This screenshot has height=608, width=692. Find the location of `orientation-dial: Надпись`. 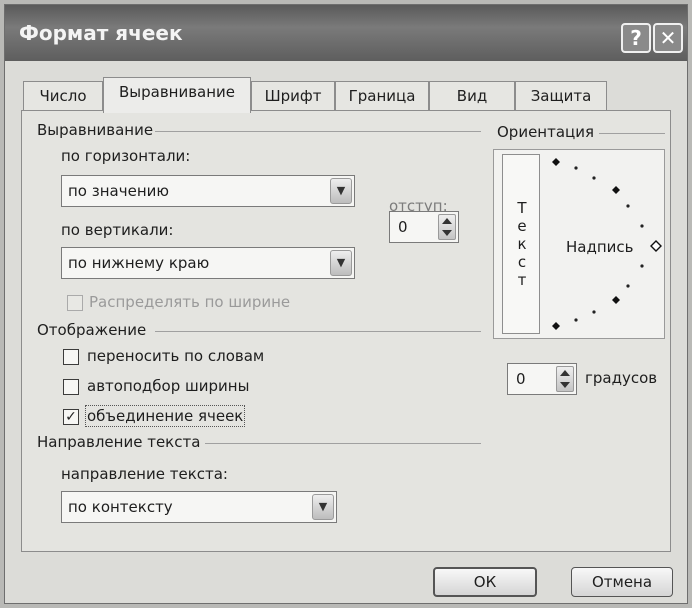

orientation-dial: Надпись is located at coordinates (605, 244).